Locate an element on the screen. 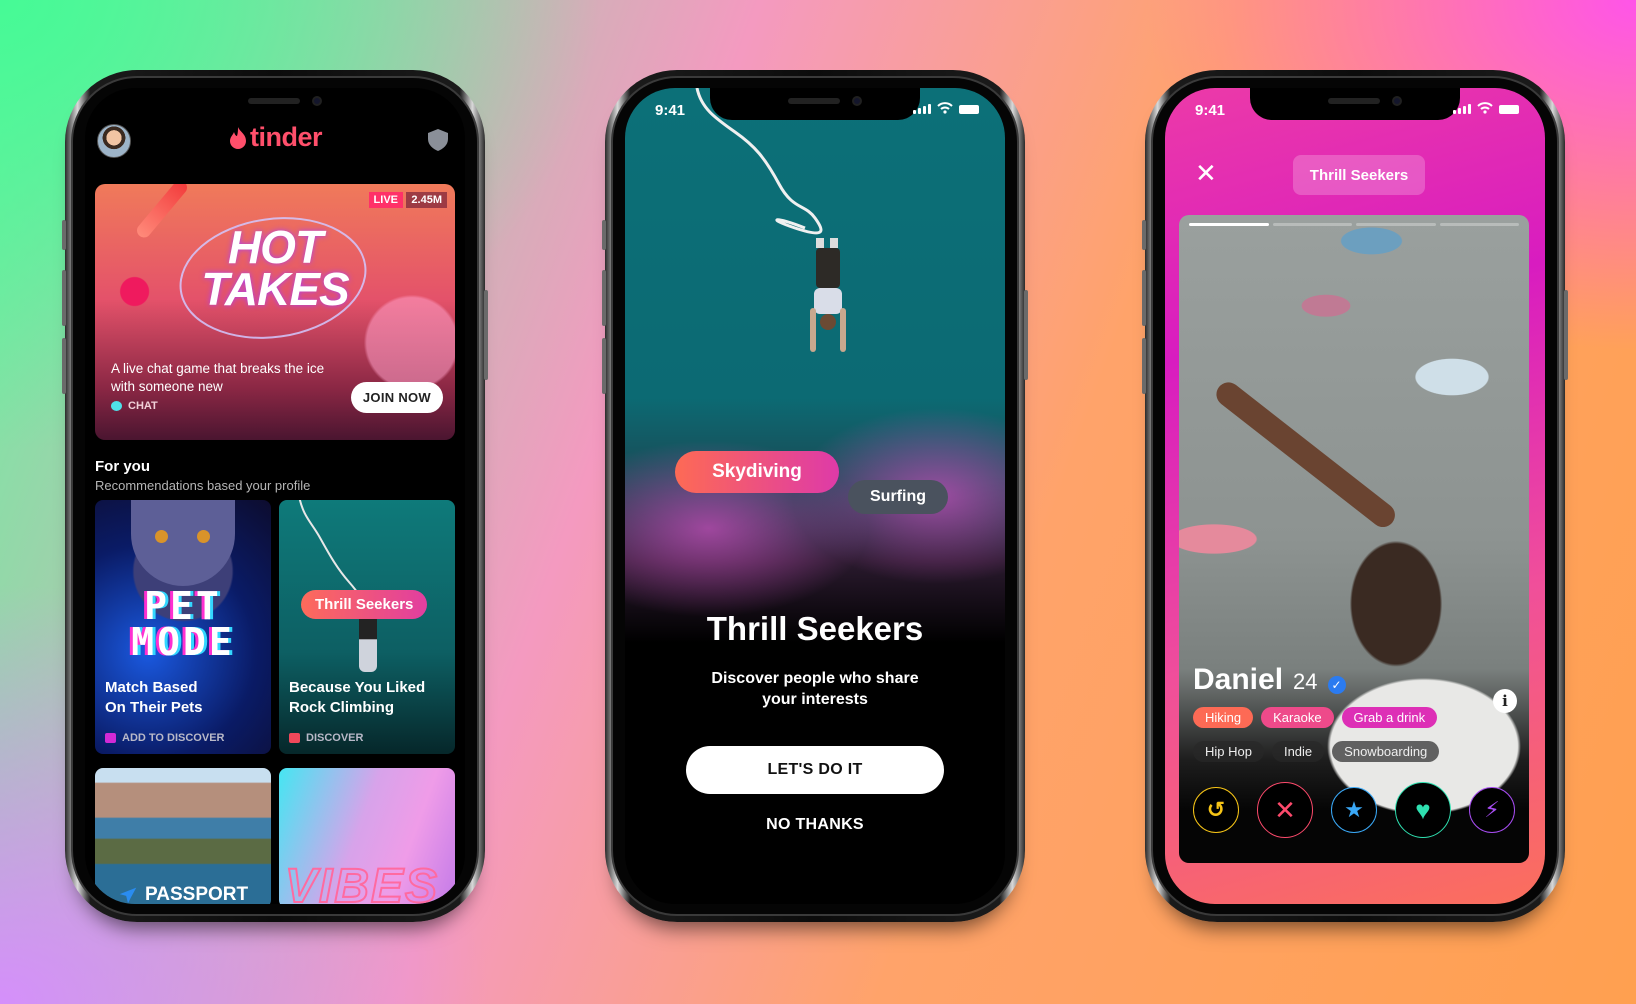  shared-interest-tag: Karaoke is located at coordinates (1297, 717).